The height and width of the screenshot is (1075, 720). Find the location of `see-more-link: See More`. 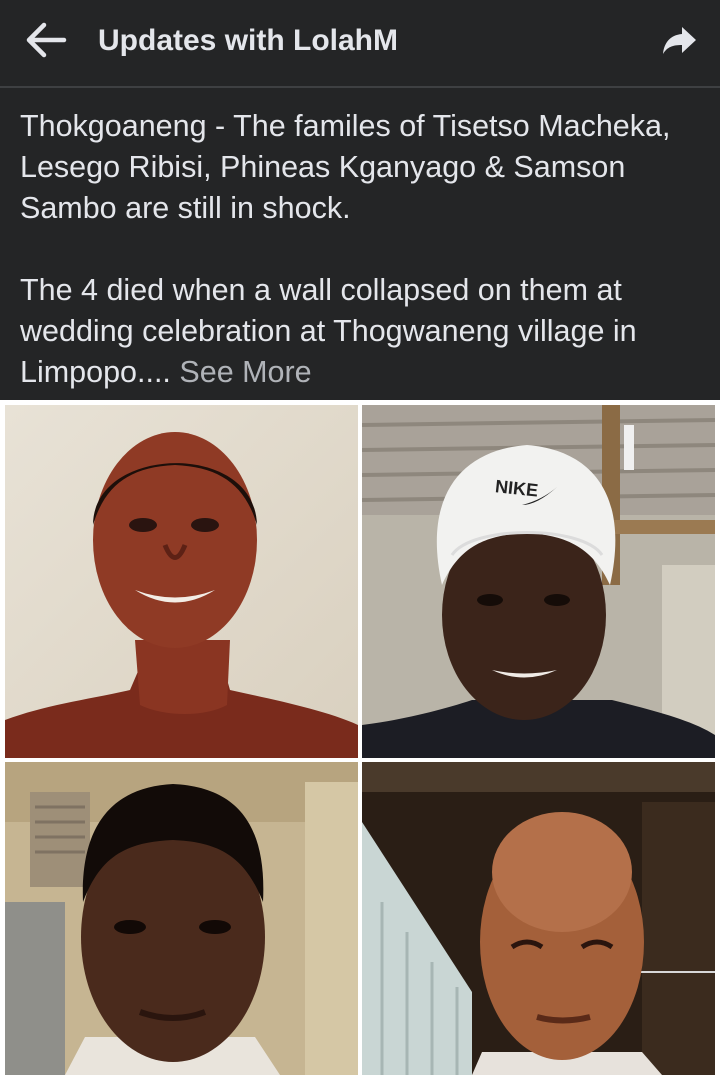

see-more-link: See More is located at coordinates (245, 372).